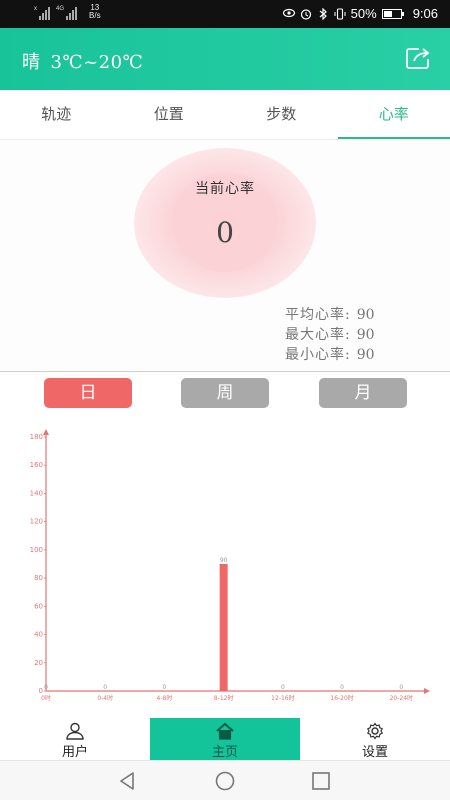 The image size is (450, 800). I want to click on heart-rate-stats: 平均心率: 90 最大心率: 90 最小心率: 90, so click(330, 335).